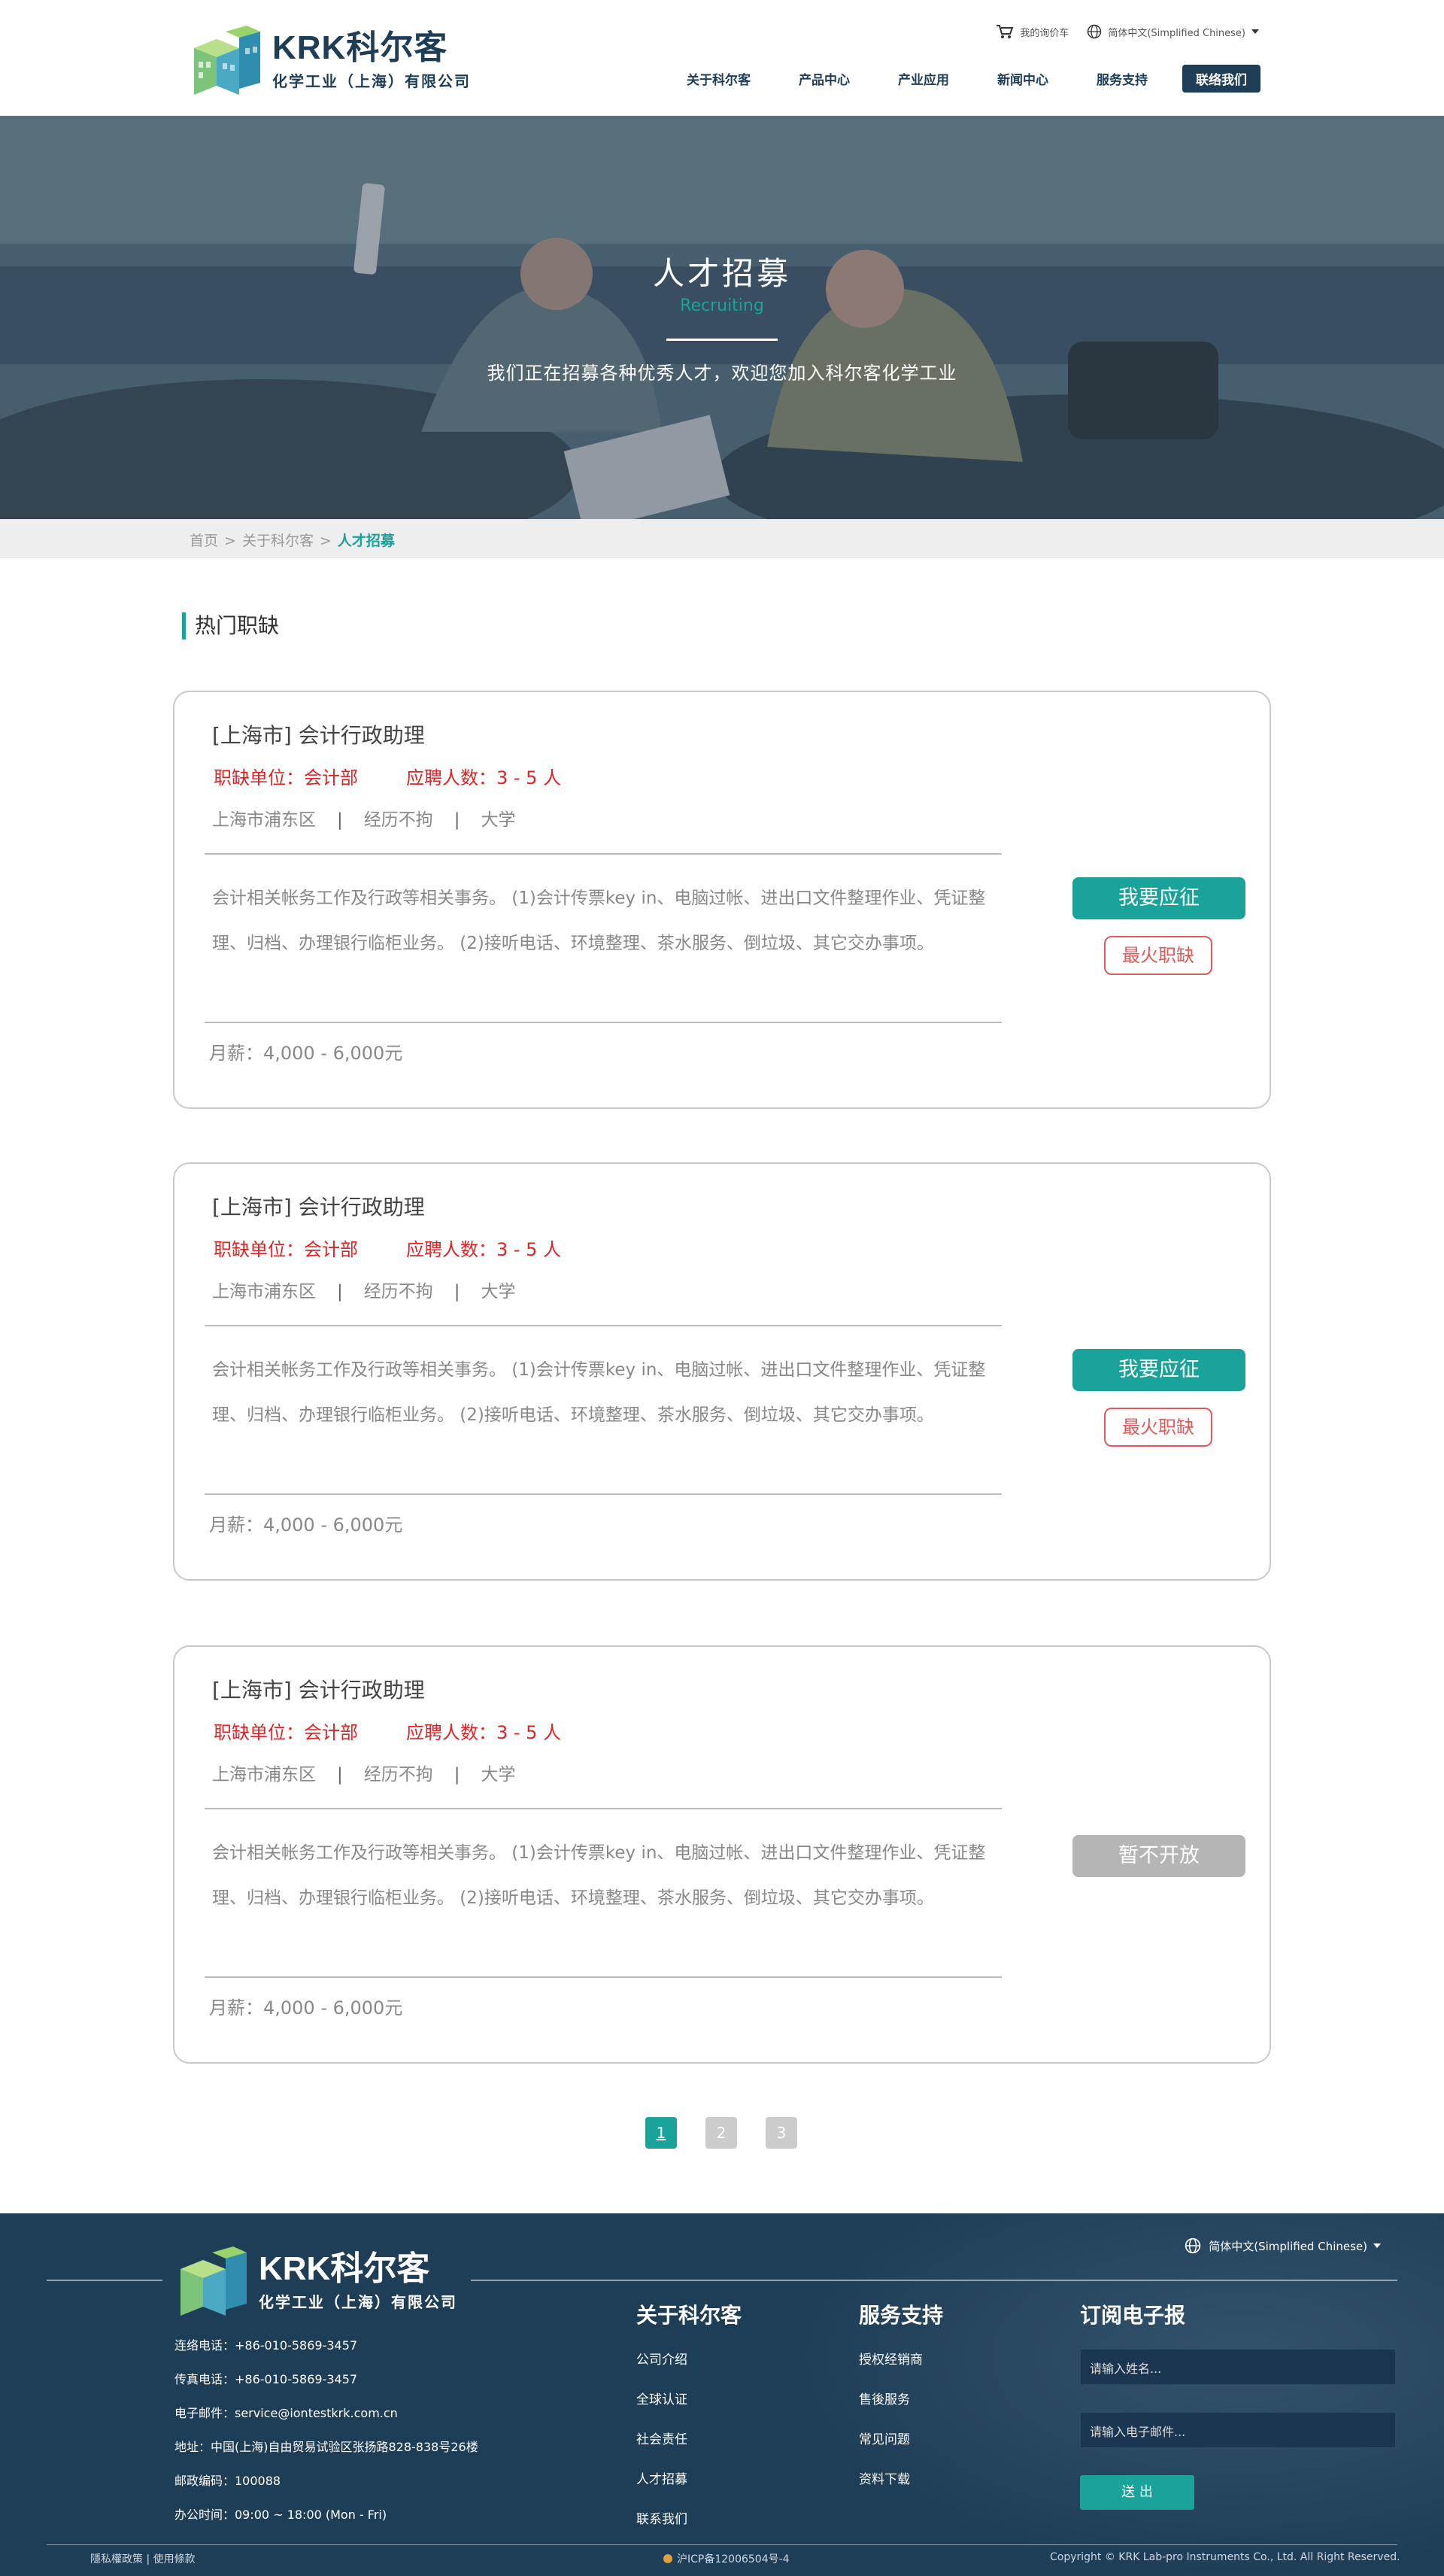  What do you see at coordinates (661, 2133) in the screenshot?
I see `page-button-1: 1` at bounding box center [661, 2133].